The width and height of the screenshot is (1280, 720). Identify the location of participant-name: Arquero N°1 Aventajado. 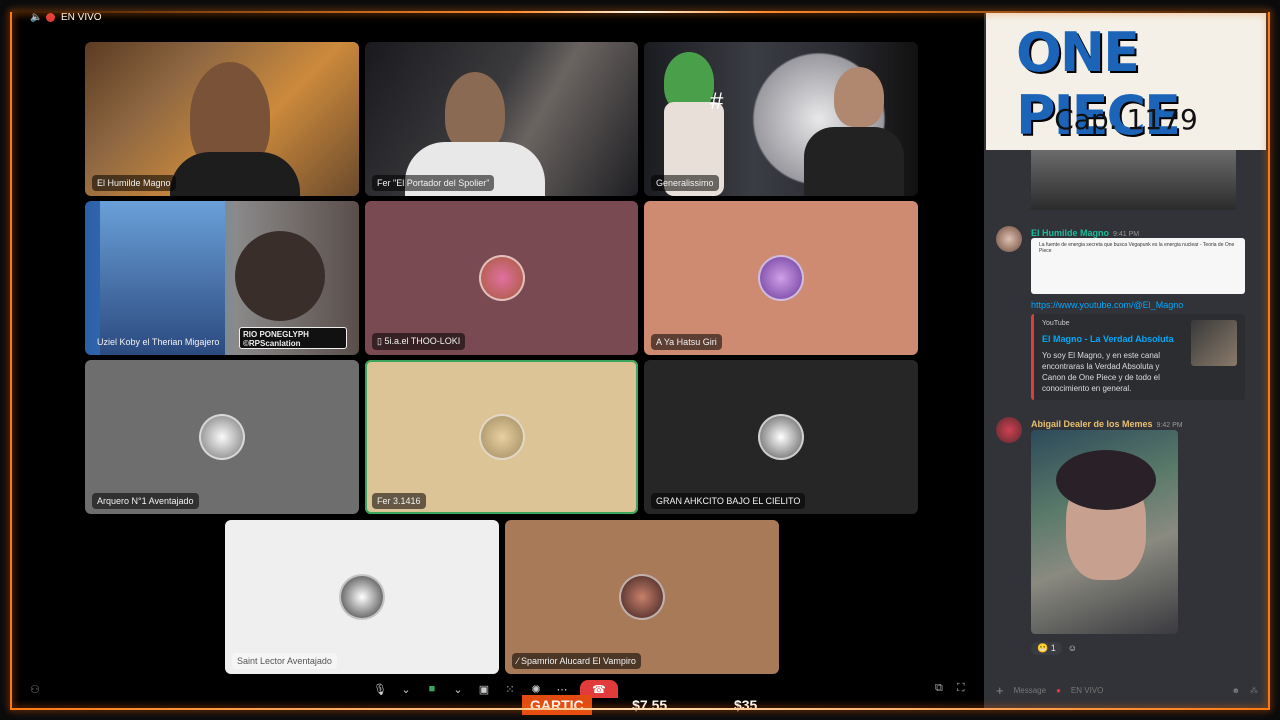
(145, 501).